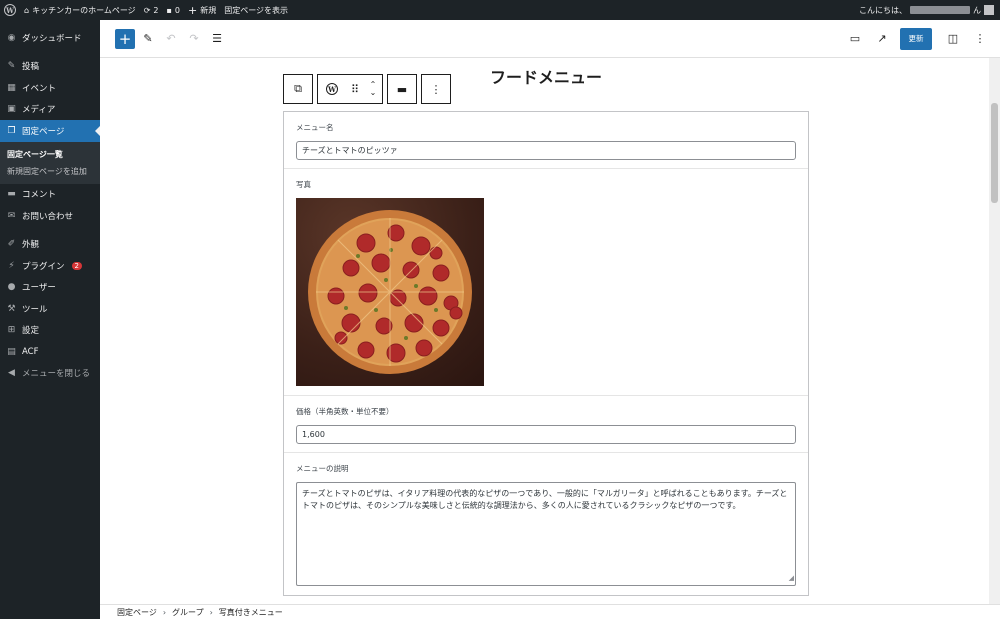 The height and width of the screenshot is (619, 1000). What do you see at coordinates (173, 10) in the screenshot?
I see `comments-link: ▪ 0` at bounding box center [173, 10].